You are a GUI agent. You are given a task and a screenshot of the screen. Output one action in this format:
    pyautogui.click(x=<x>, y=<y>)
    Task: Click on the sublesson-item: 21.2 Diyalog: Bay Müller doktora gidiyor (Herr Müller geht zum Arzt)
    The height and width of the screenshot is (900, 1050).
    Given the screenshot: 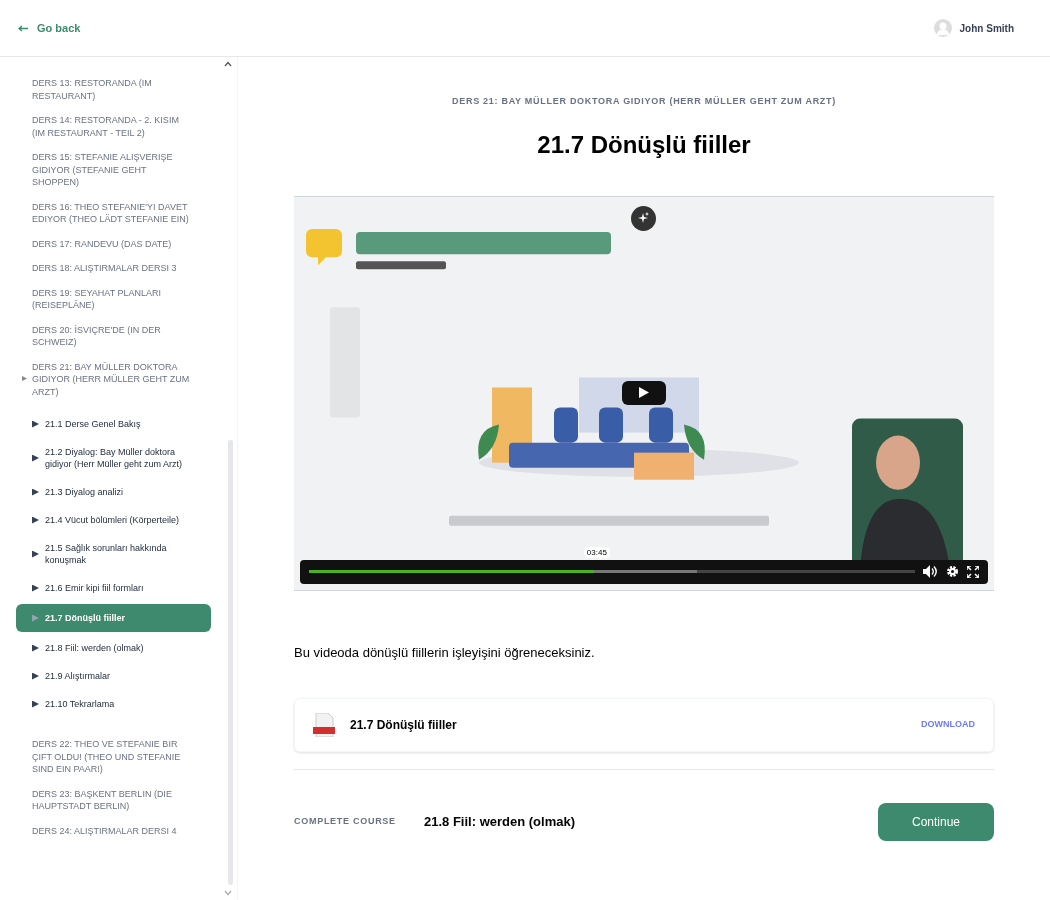 What is the action you would take?
    pyautogui.click(x=113, y=458)
    